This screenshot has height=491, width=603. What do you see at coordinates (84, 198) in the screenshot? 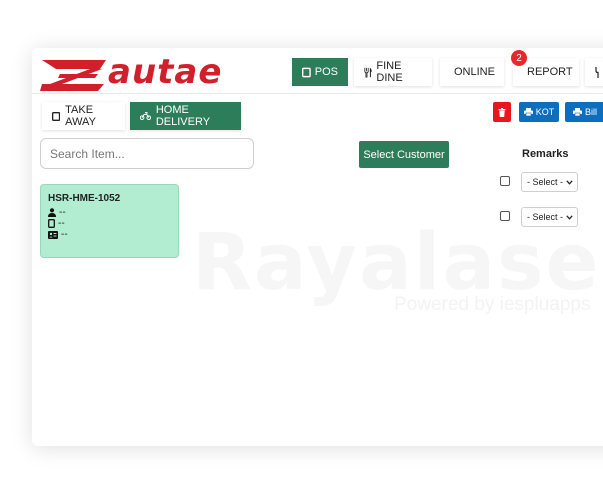
I see `order-id: HSR-HME-1052` at bounding box center [84, 198].